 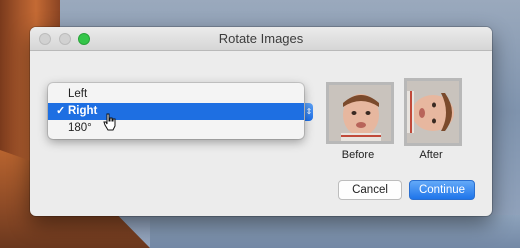 I want to click on continue-button: Continue, so click(x=442, y=190).